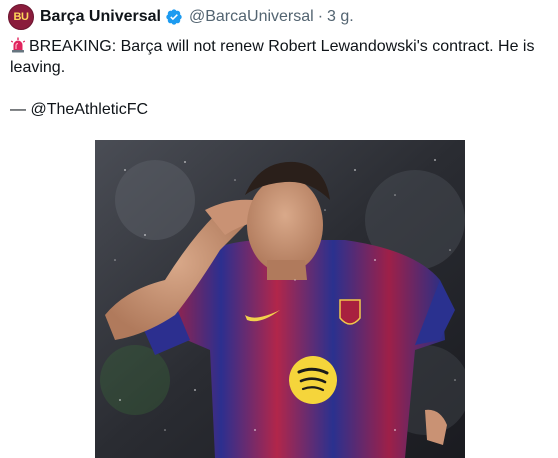 The height and width of the screenshot is (458, 558). What do you see at coordinates (251, 17) in the screenshot?
I see `author-handle: @BarcaUniversal` at bounding box center [251, 17].